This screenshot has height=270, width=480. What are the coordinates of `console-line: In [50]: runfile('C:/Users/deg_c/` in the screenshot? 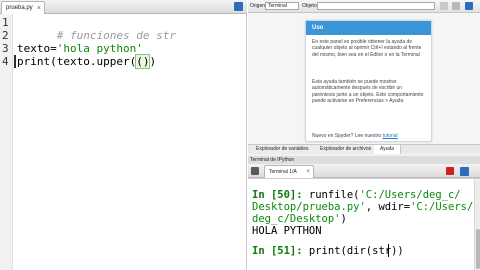 It's located at (356, 195).